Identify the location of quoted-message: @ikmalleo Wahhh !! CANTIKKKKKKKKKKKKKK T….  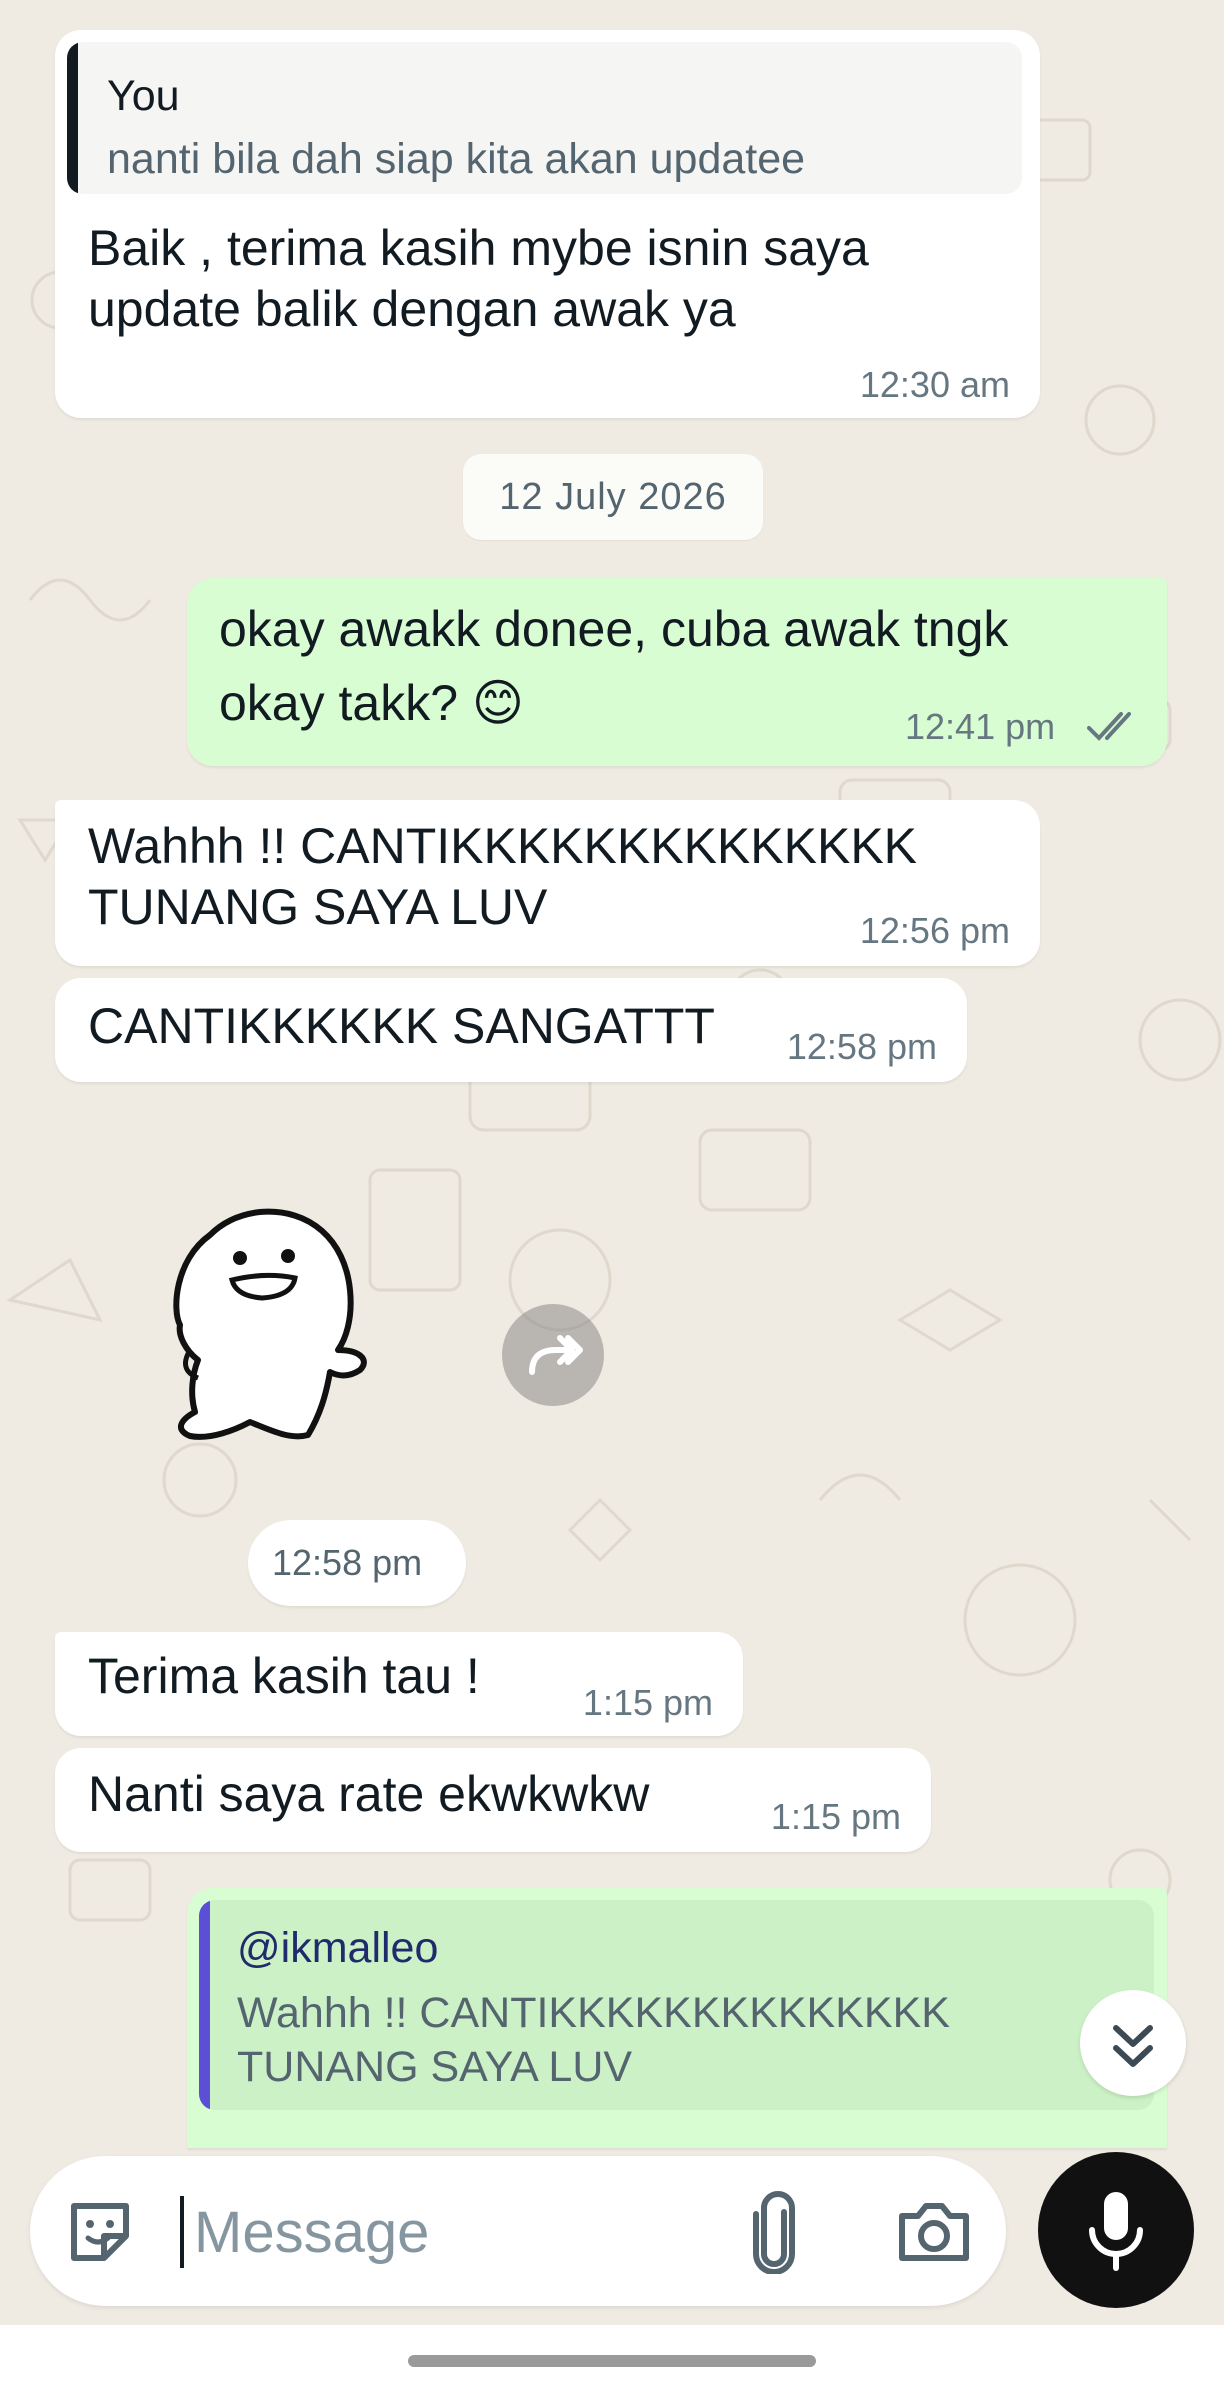
(676, 2005).